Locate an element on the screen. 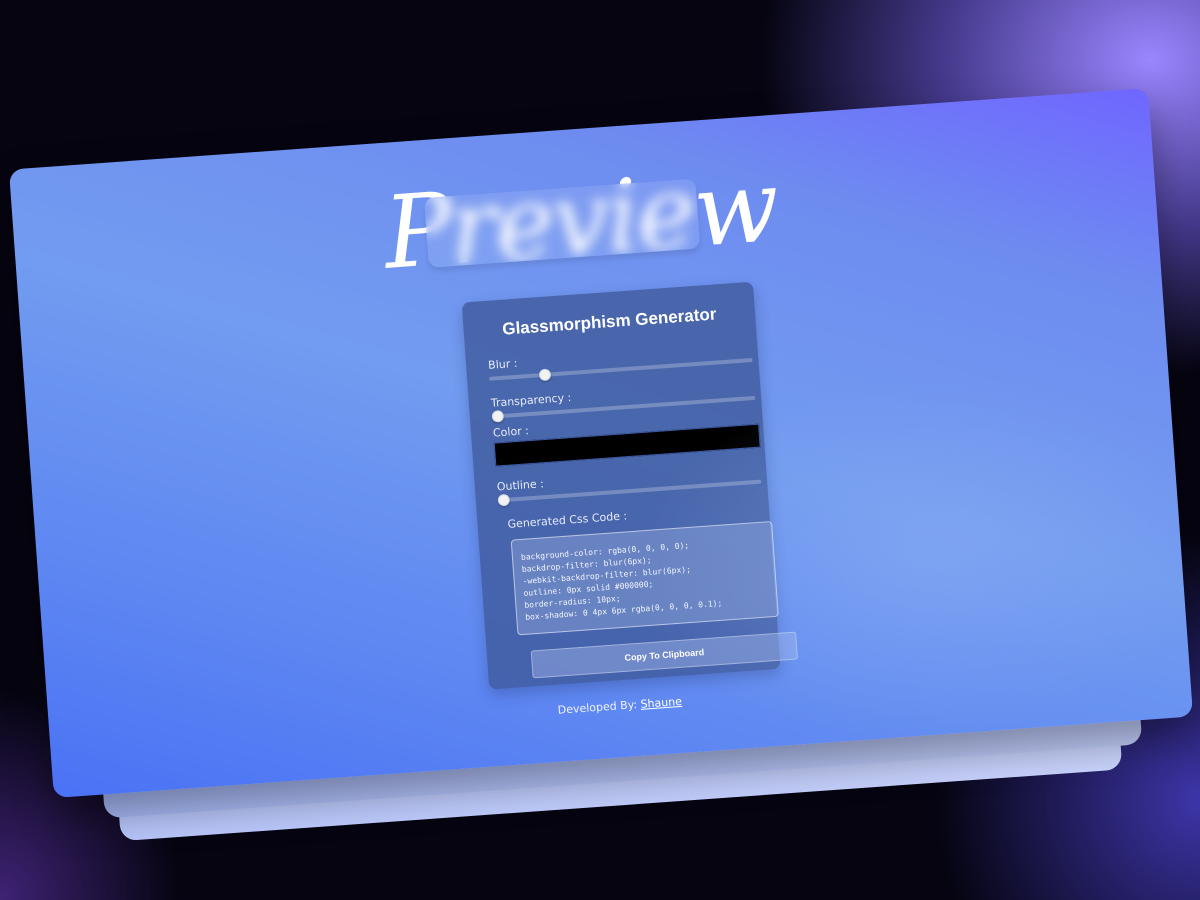 The height and width of the screenshot is (900, 1200). transparency-slider-thumb is located at coordinates (498, 416).